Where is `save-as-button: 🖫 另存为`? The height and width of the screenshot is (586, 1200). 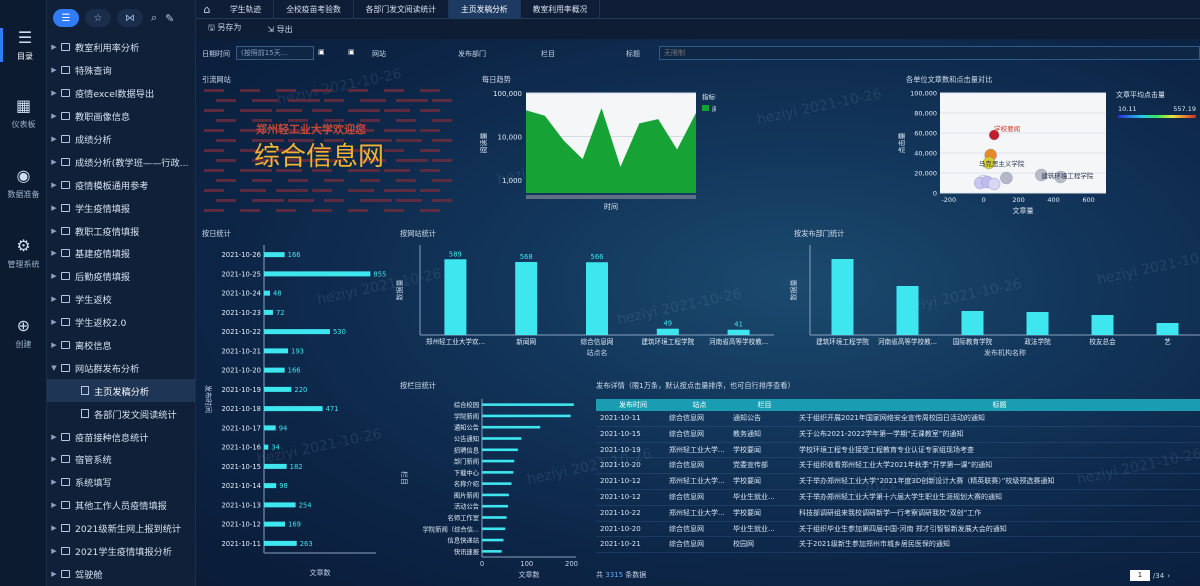 save-as-button: 🖫 另存为 is located at coordinates (224, 29).